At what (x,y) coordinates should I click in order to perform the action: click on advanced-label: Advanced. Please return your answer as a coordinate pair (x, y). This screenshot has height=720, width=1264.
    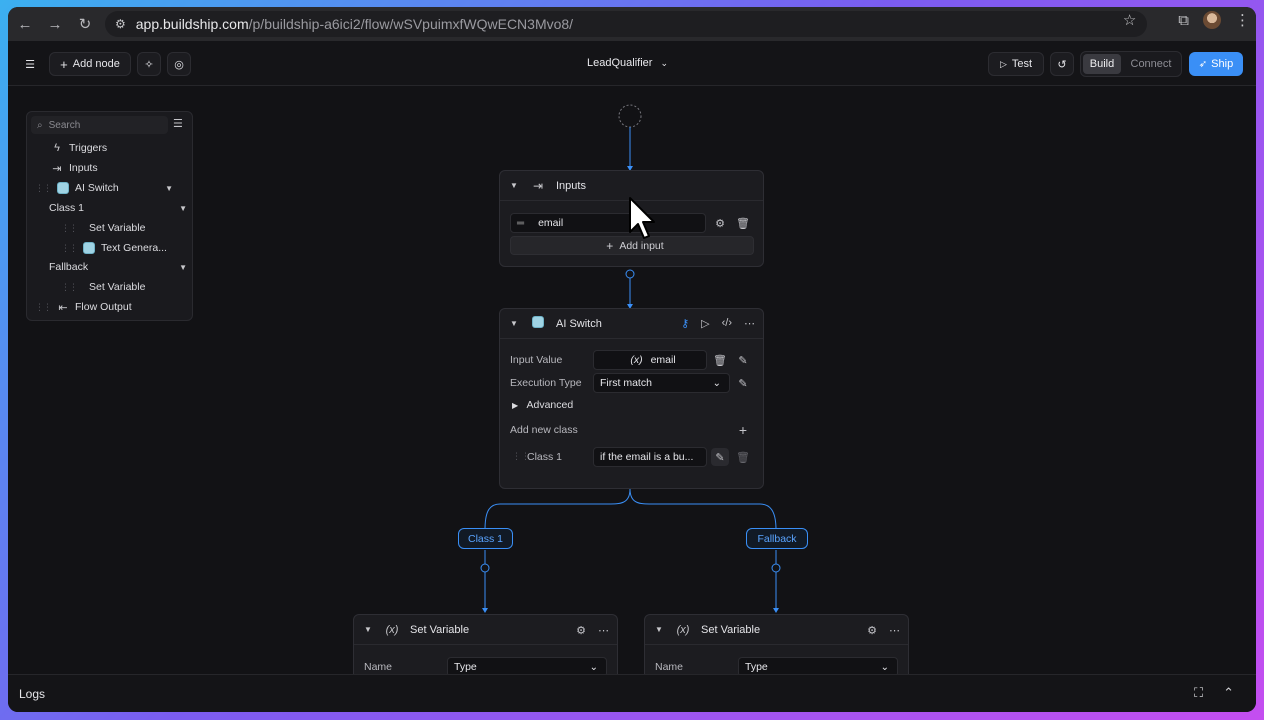
    Looking at the image, I should click on (550, 405).